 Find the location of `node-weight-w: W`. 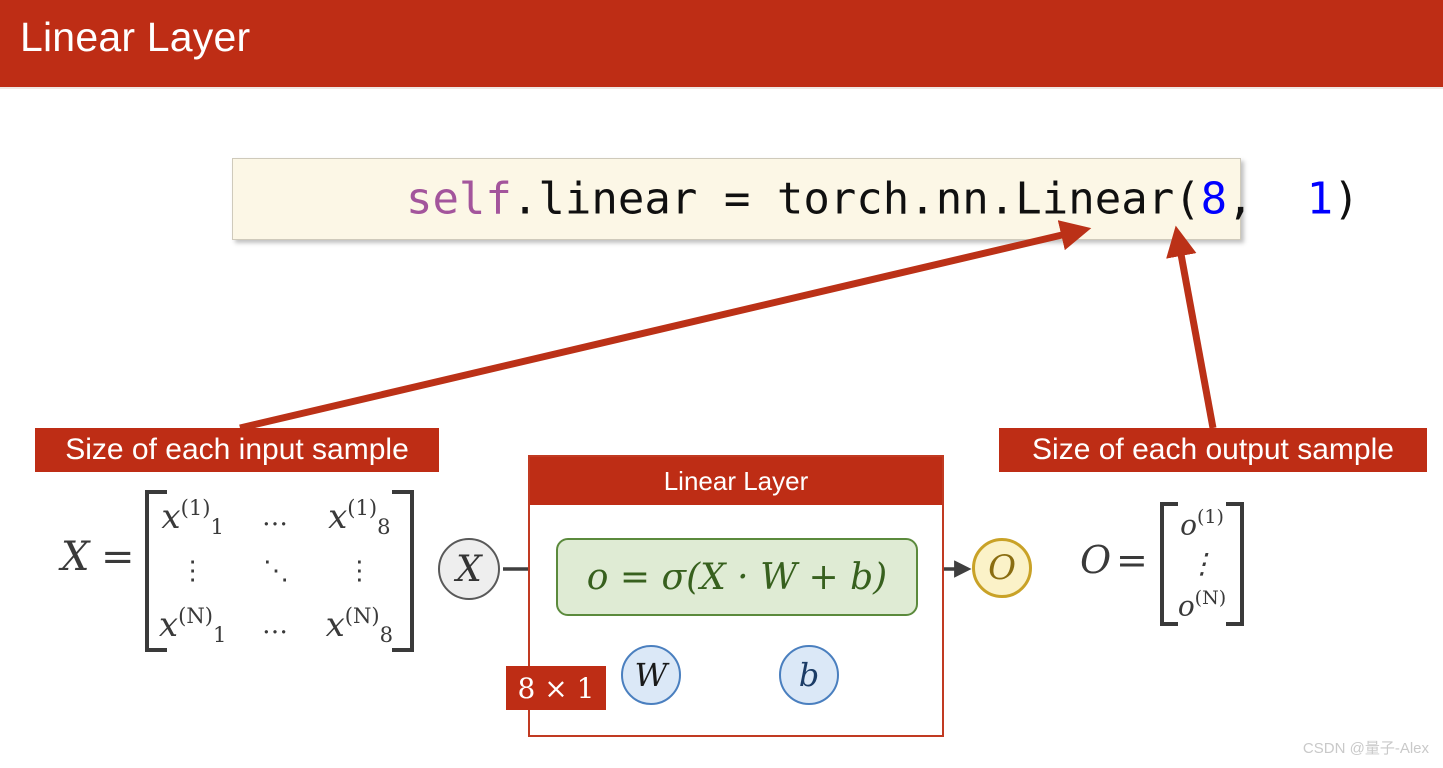

node-weight-w: W is located at coordinates (651, 675).